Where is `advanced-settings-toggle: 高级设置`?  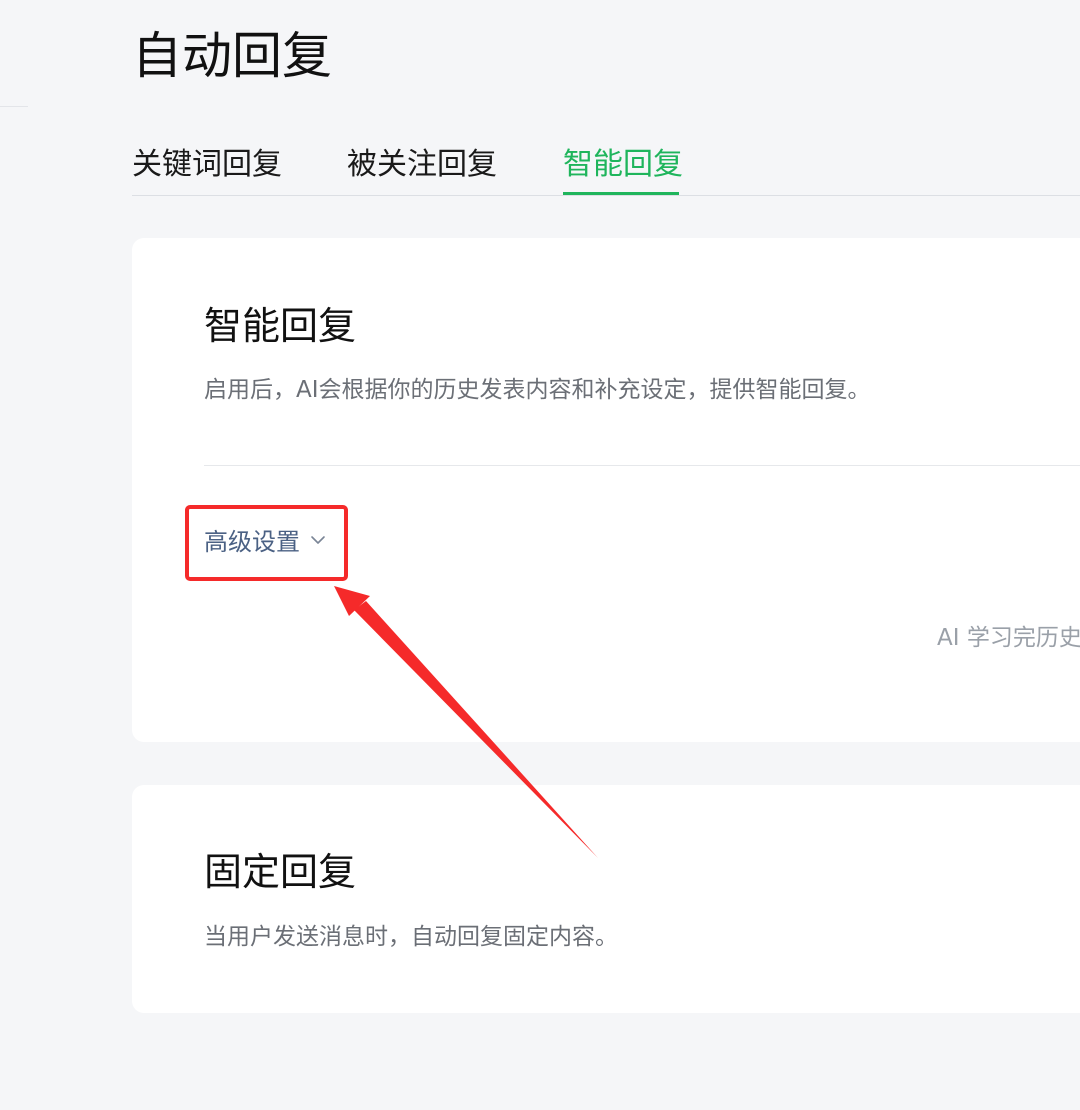 advanced-settings-toggle: 高级设置 is located at coordinates (265, 542).